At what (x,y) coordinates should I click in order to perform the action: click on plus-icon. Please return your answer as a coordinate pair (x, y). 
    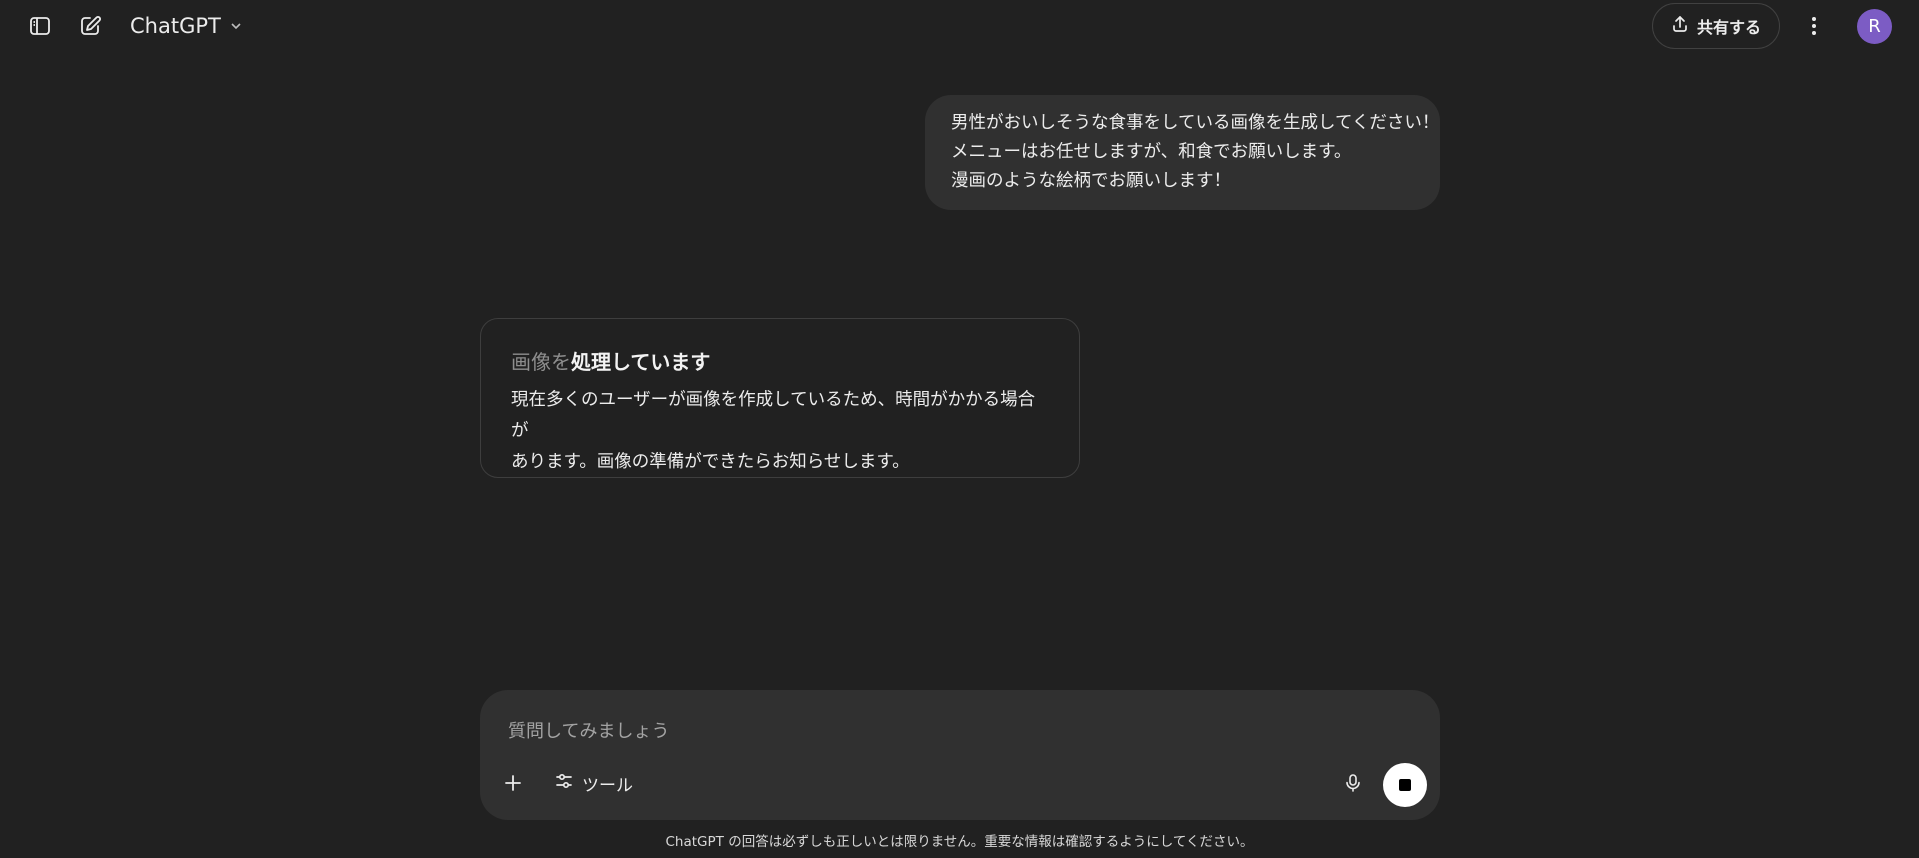
    Looking at the image, I should click on (513, 783).